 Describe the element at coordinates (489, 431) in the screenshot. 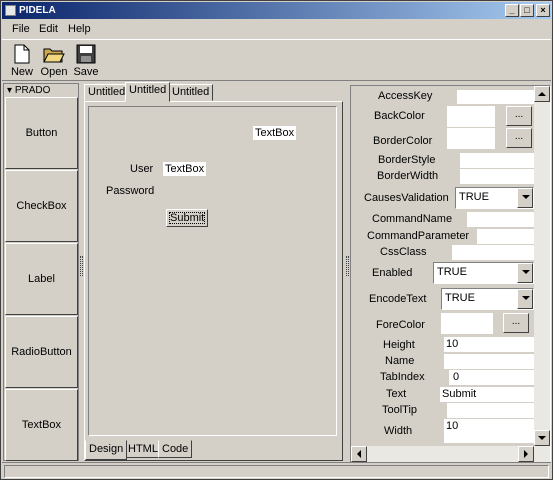

I see `prop-width-value: 10` at that location.